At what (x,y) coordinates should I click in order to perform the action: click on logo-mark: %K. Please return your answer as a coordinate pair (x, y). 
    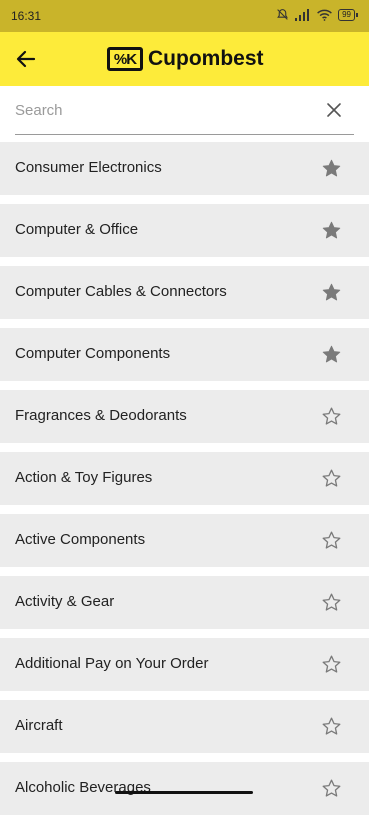
    Looking at the image, I should click on (125, 59).